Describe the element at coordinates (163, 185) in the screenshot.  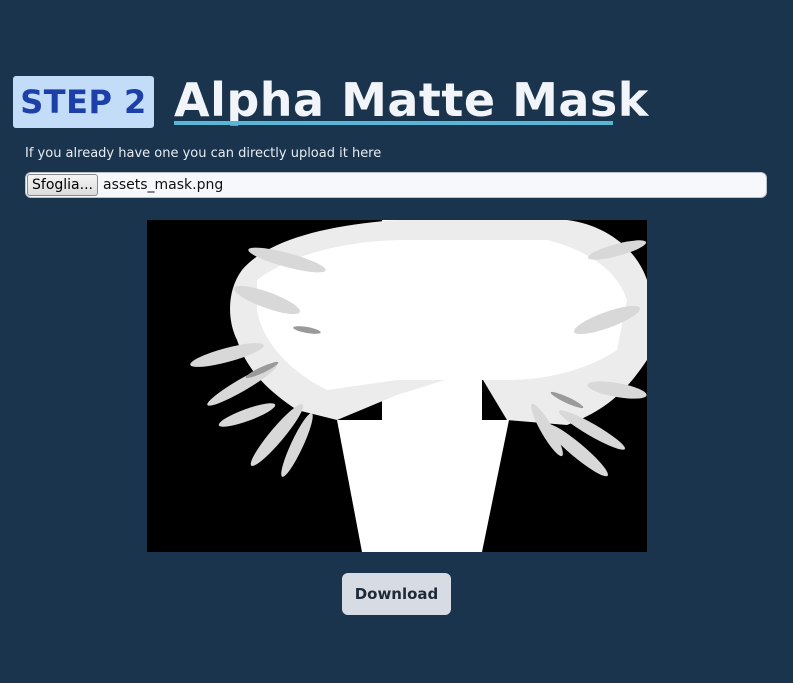
I see `selected-file-name: assets_mask.png` at that location.